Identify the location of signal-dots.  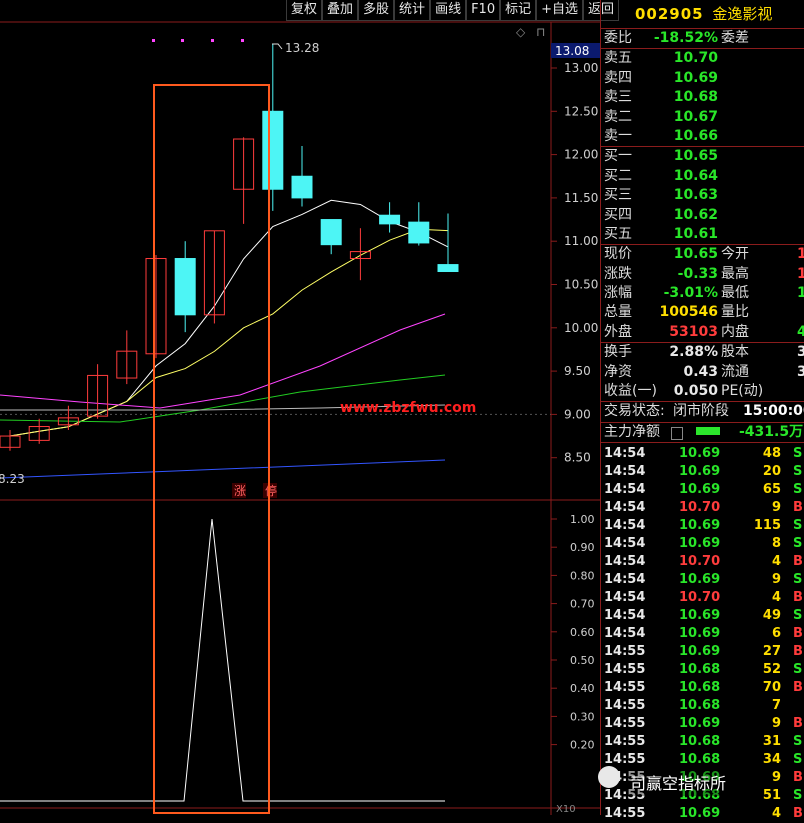
(198, 40).